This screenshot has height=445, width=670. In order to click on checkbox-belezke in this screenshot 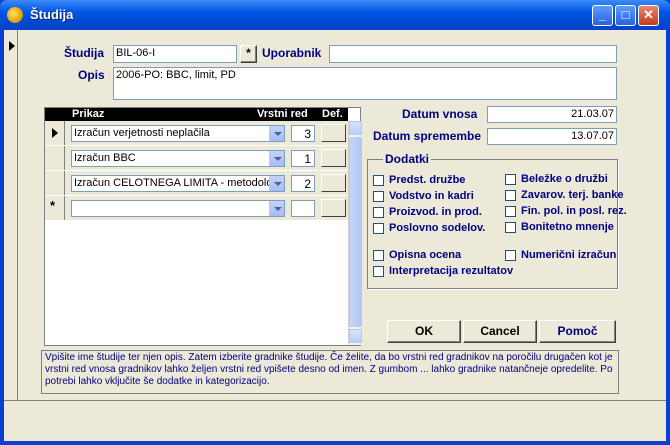, I will do `click(510, 179)`.